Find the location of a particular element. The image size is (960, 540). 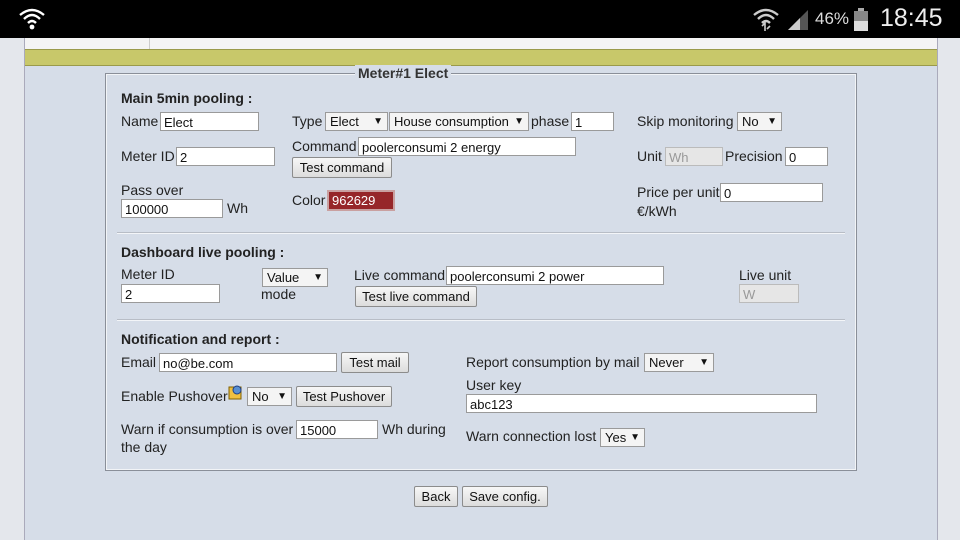

warn-connection-value: Yes is located at coordinates (616, 437).